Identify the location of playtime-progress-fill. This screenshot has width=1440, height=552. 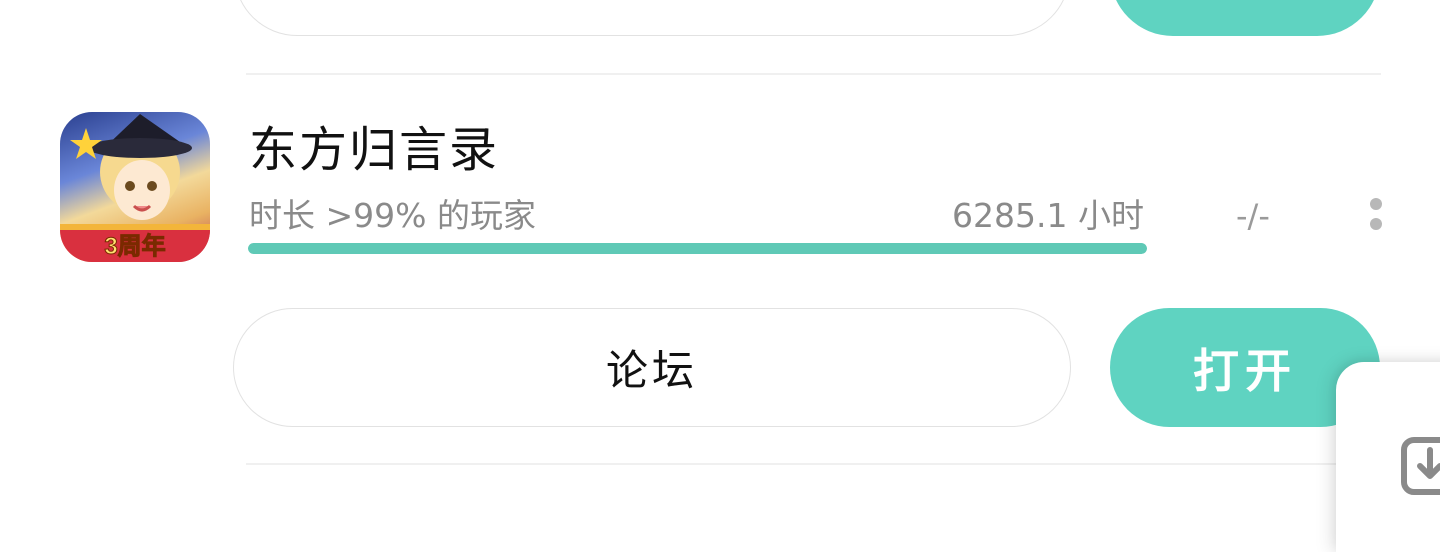
(697, 248).